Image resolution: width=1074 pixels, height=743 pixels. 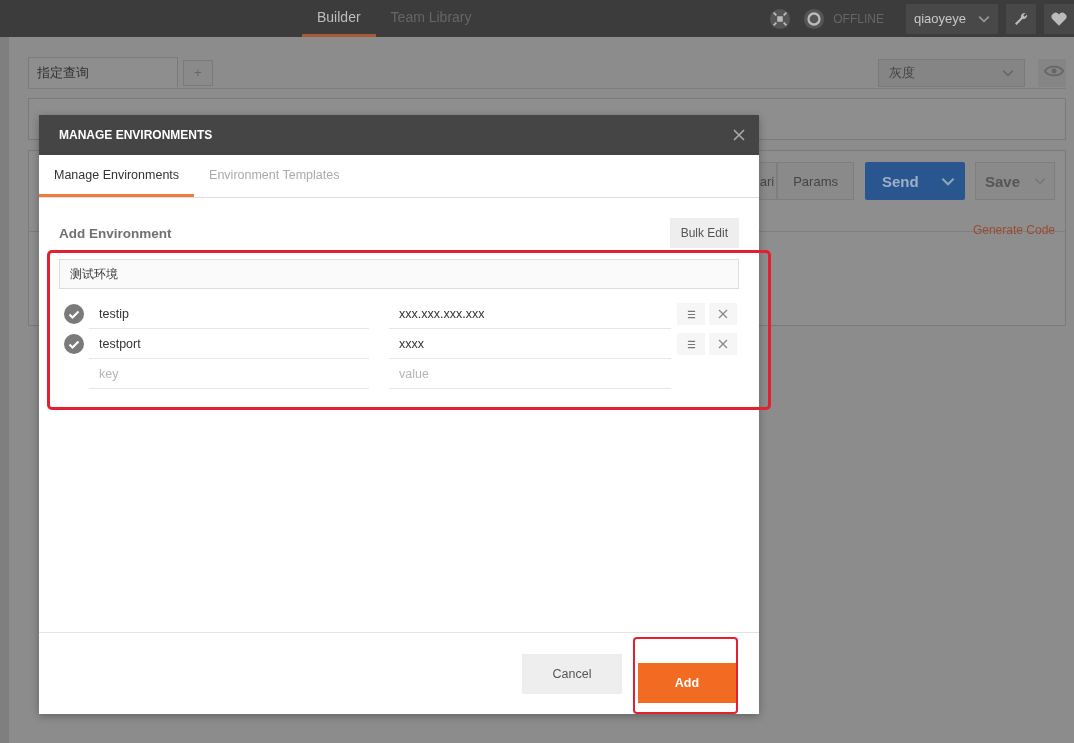 I want to click on user-dropdown: qiaoyeye, so click(x=951, y=18).